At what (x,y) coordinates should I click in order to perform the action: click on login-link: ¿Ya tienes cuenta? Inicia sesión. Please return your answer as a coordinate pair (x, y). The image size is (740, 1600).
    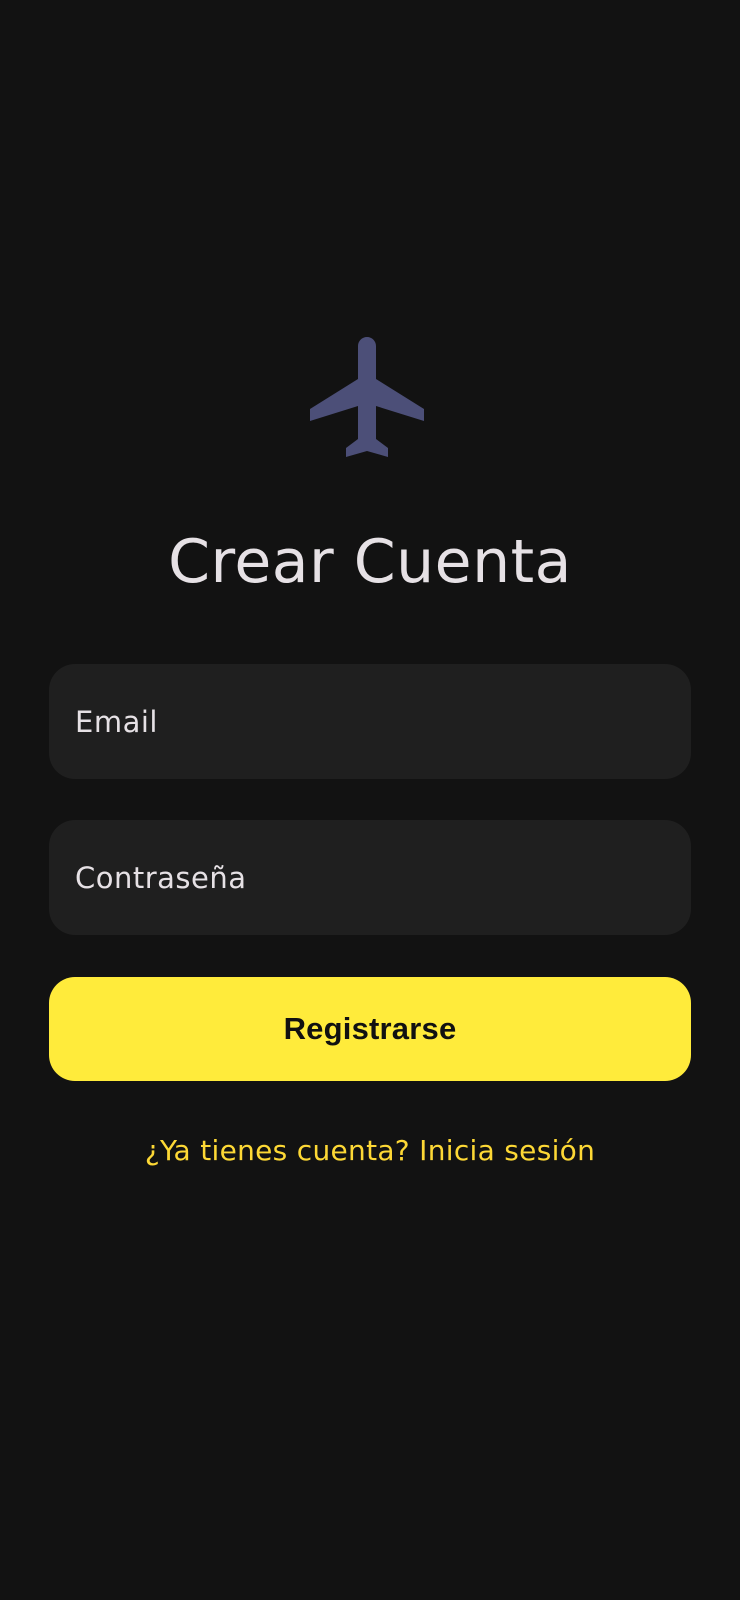
    Looking at the image, I should click on (370, 1151).